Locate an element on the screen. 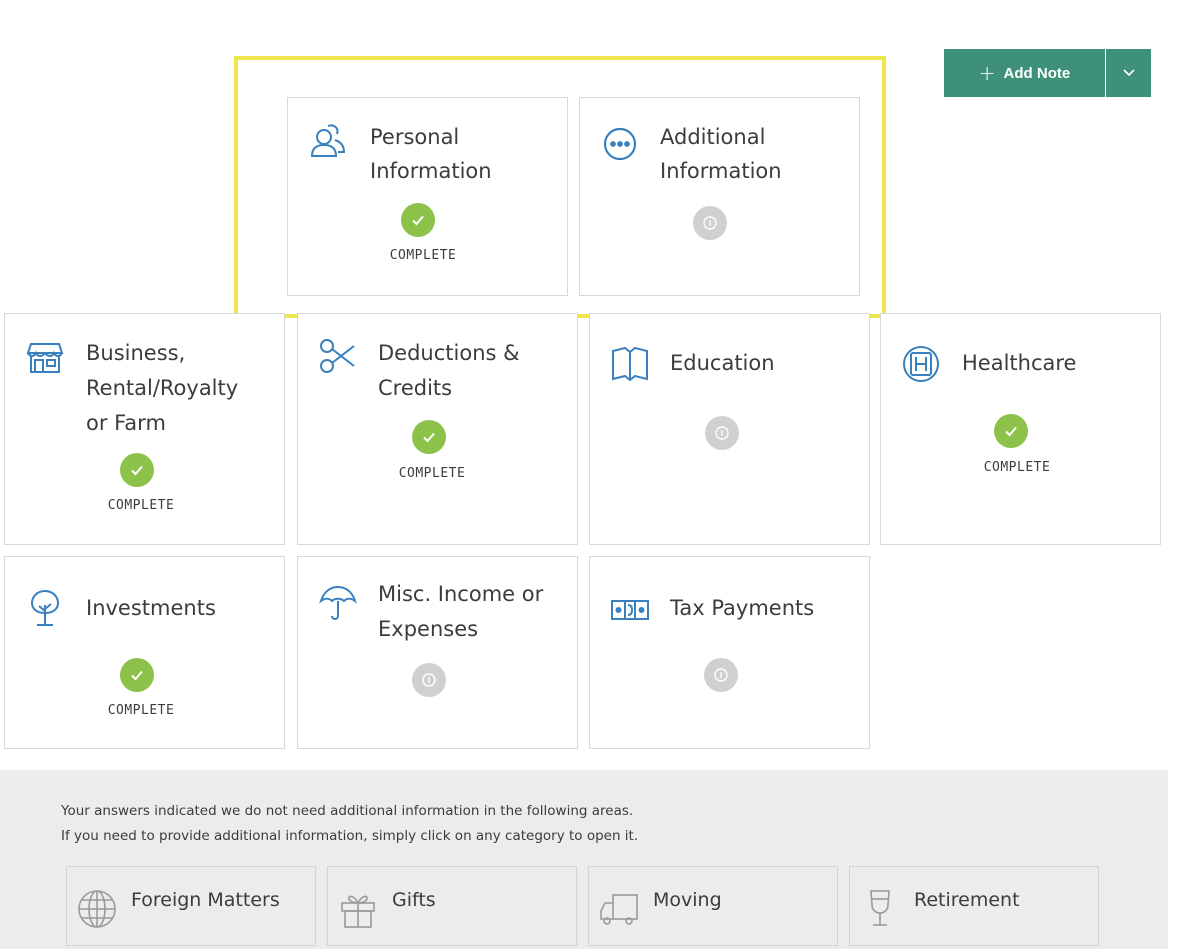 The height and width of the screenshot is (949, 1200). tile-title-line: Investments is located at coordinates (151, 608).